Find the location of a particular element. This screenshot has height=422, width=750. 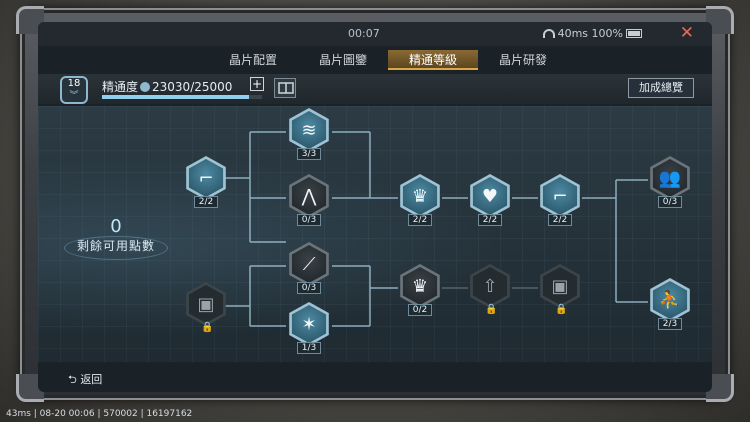

node-kneel: ⛹ 2/3 is located at coordinates (670, 304).